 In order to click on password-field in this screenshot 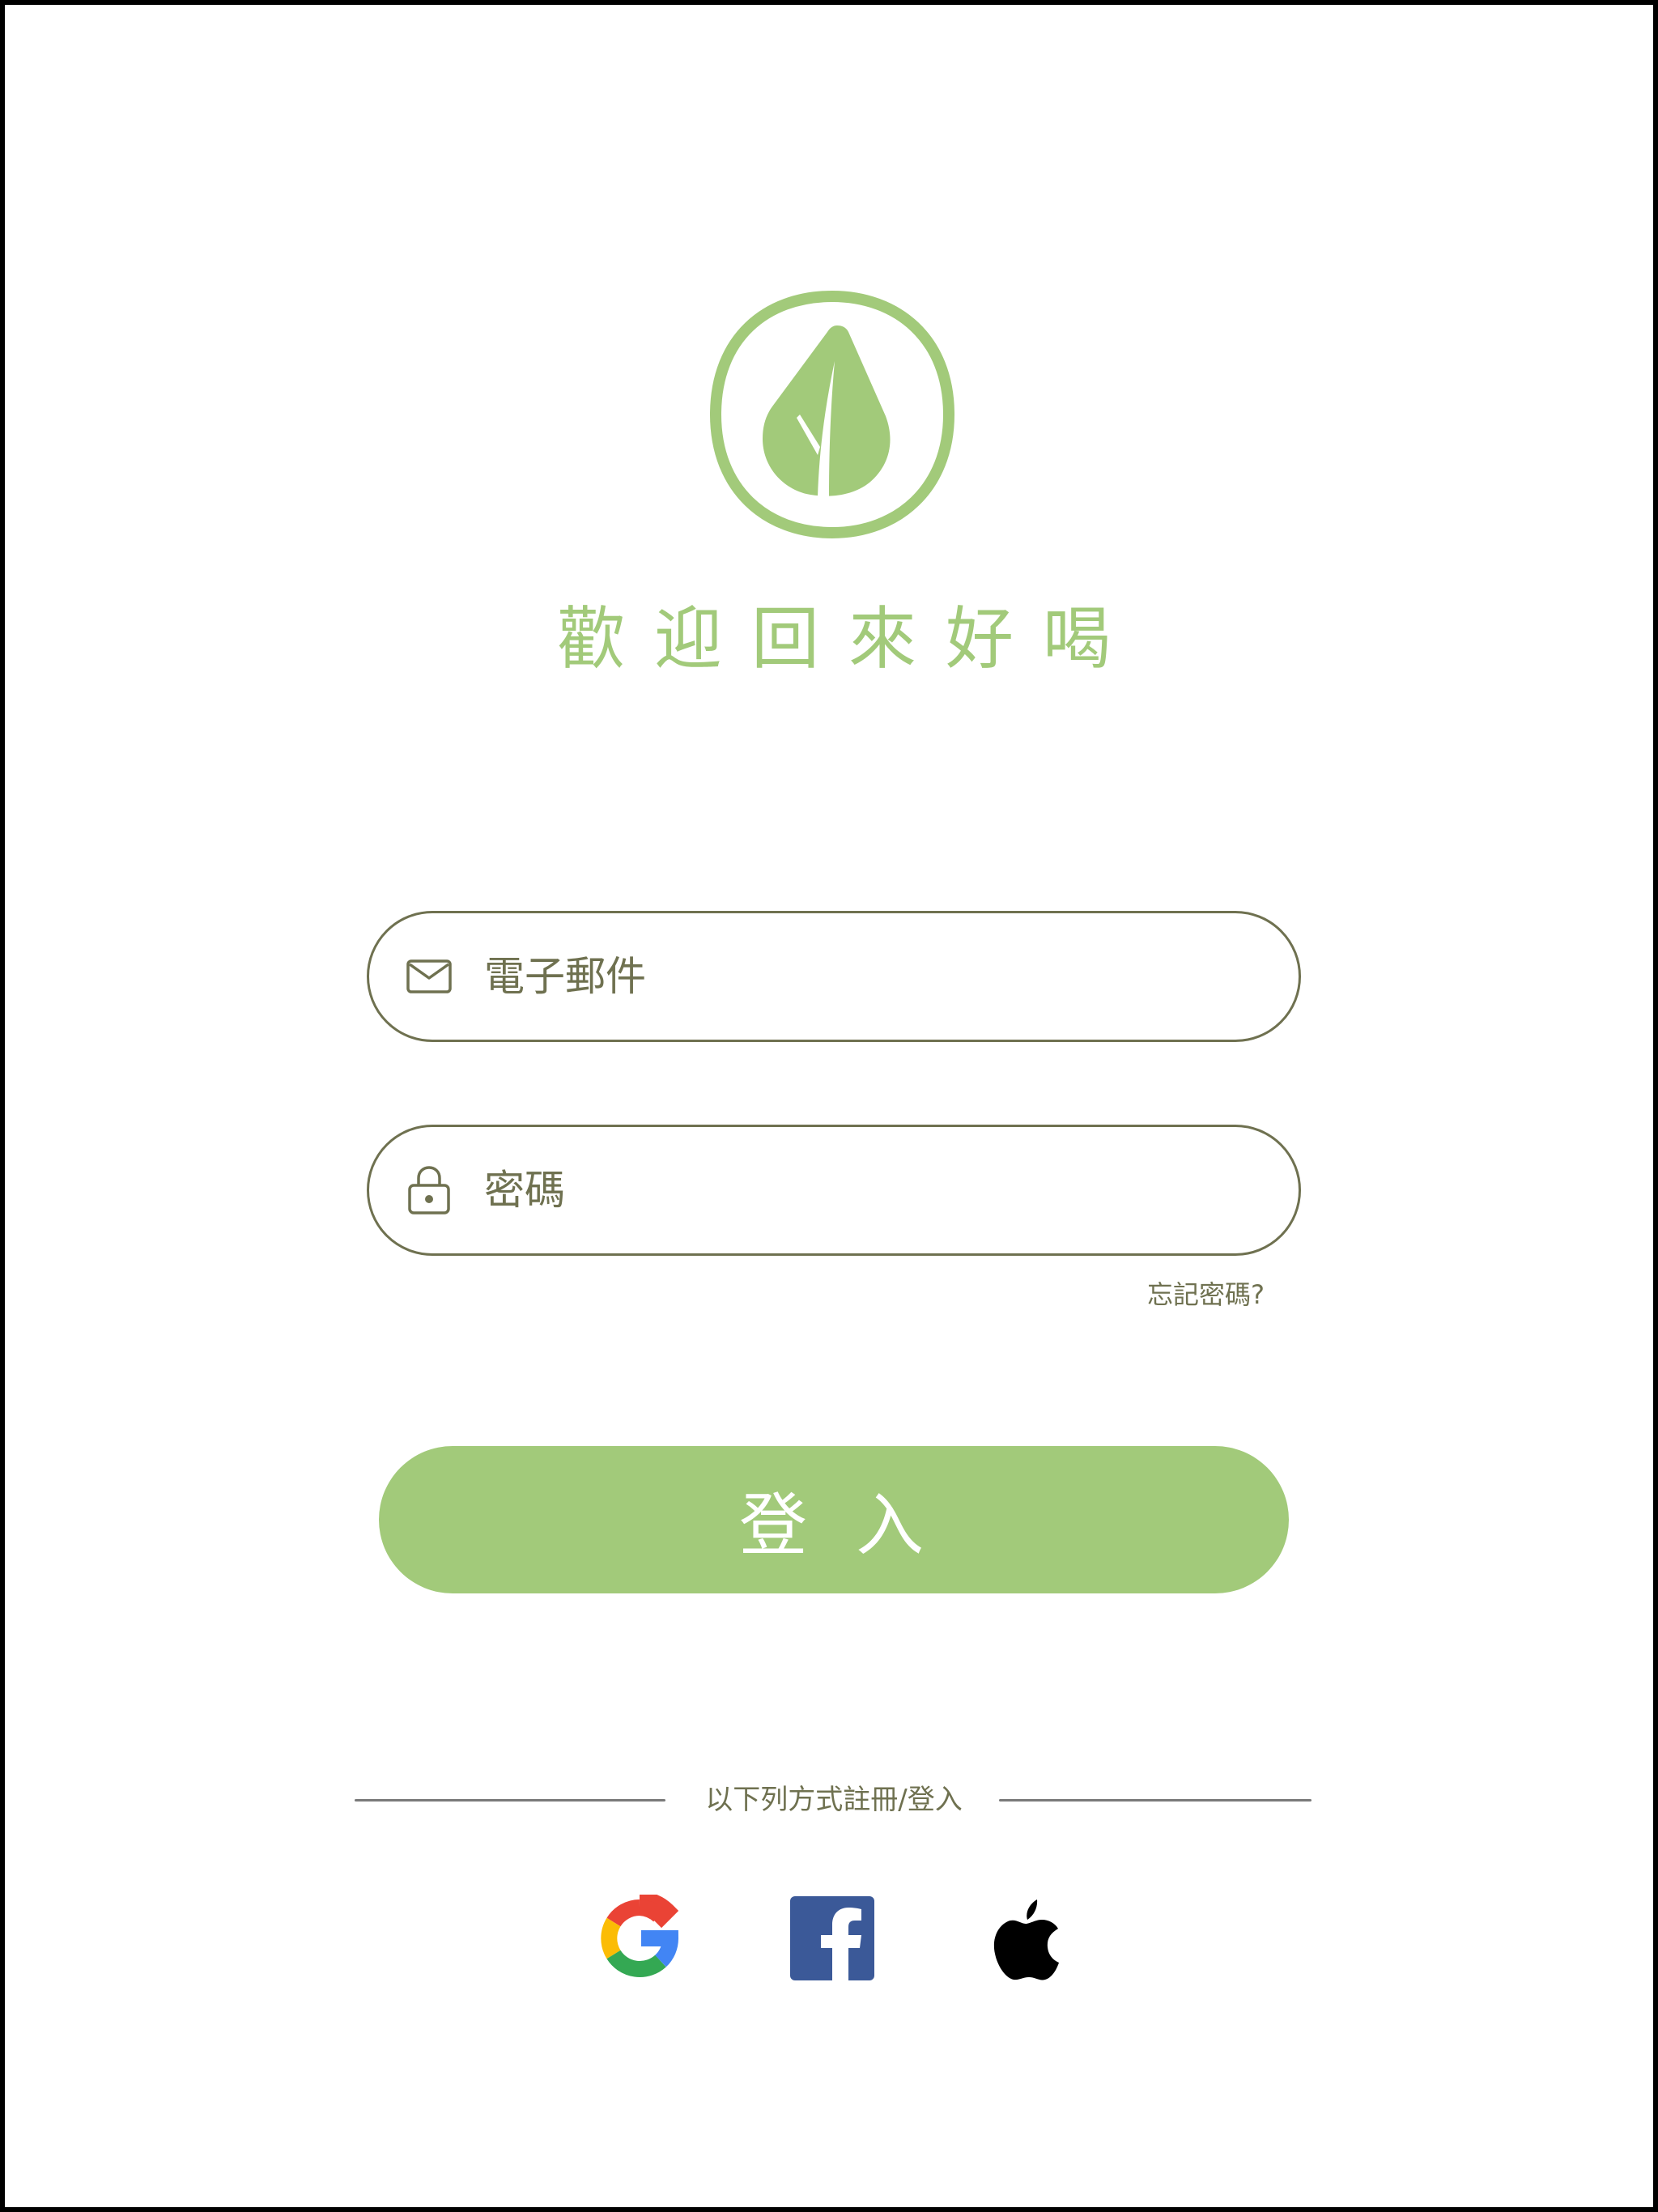, I will do `click(834, 1190)`.